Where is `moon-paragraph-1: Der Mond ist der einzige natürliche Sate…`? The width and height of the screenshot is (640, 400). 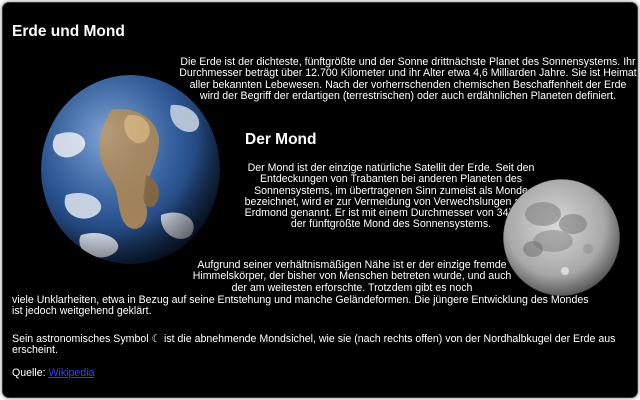 moon-paragraph-1: Der Mond ist der einzige natürliche Sate… is located at coordinates (391, 196).